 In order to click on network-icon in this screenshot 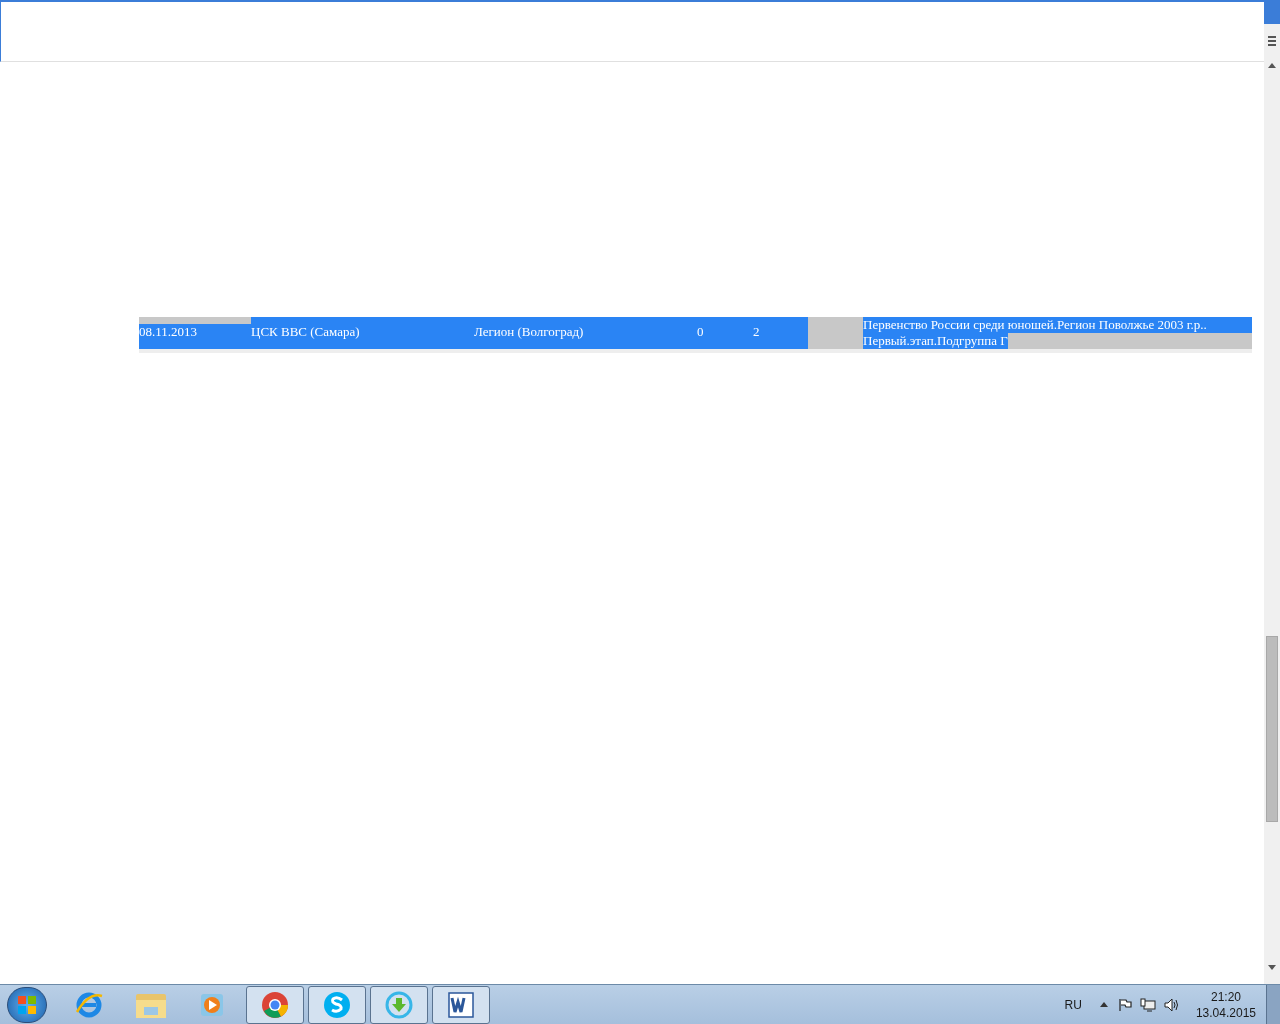, I will do `click(1147, 1004)`.